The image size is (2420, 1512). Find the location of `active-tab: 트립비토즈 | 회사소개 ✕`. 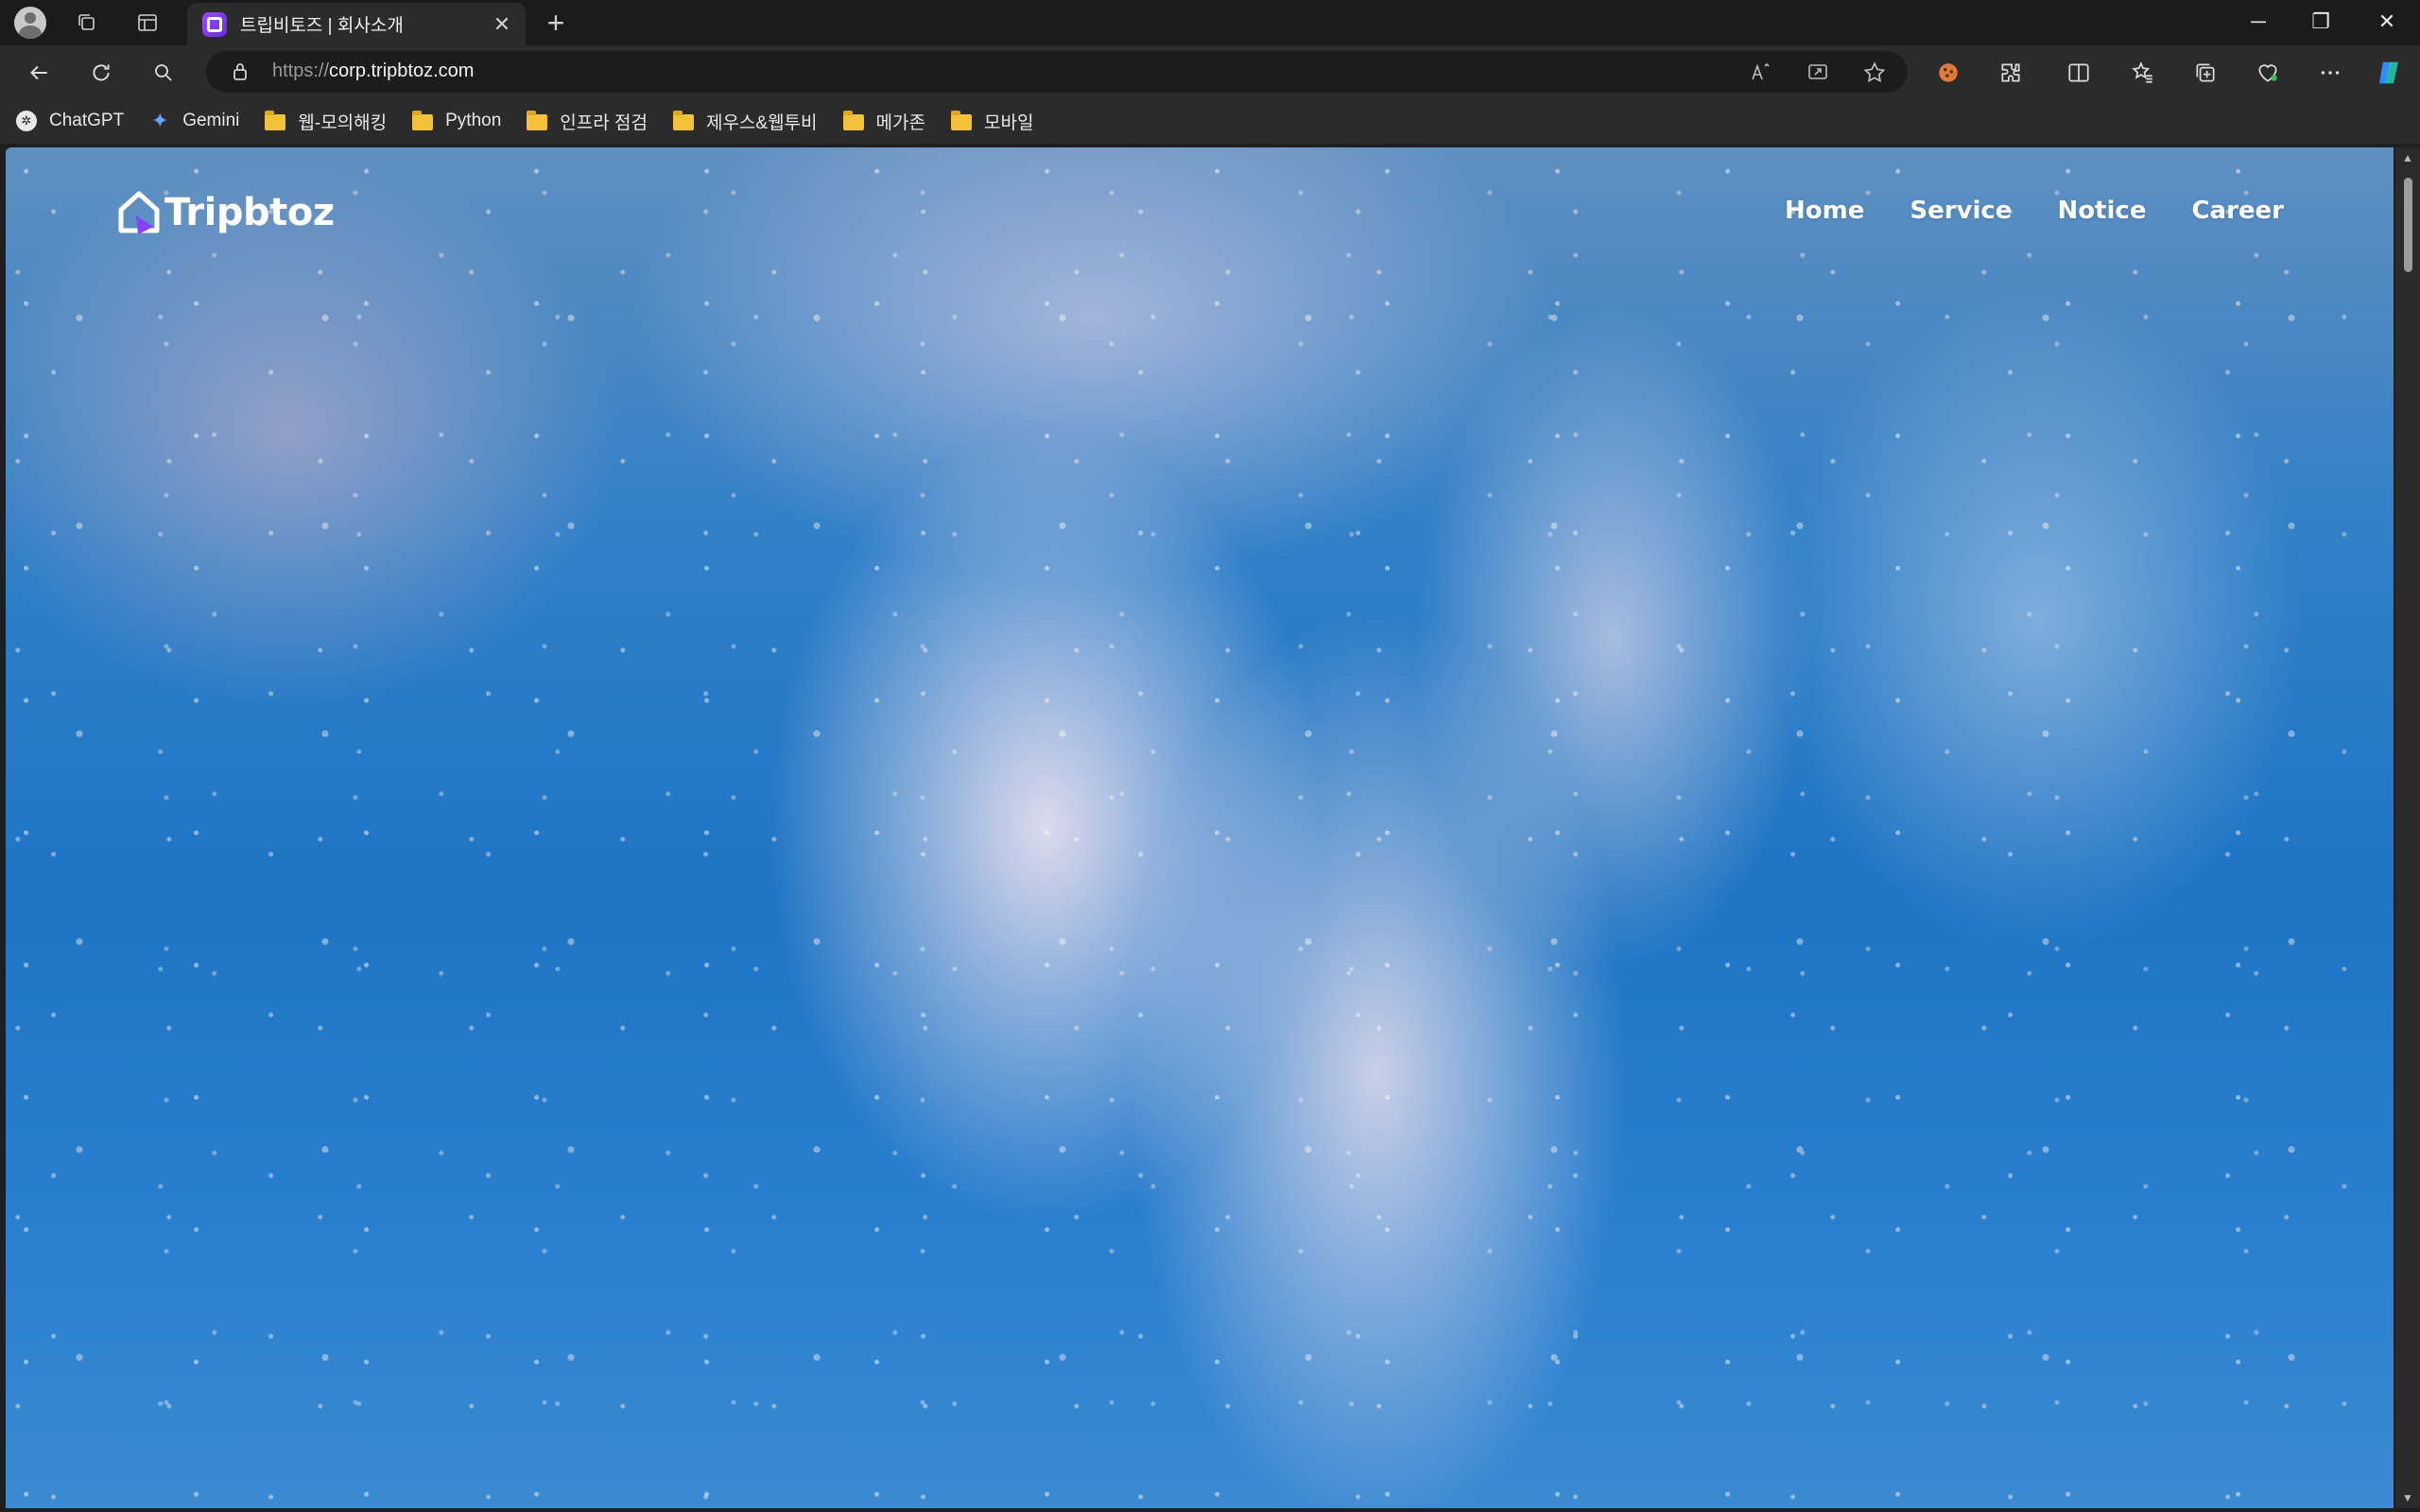

active-tab: 트립비토즈 | 회사소개 ✕ is located at coordinates (357, 24).